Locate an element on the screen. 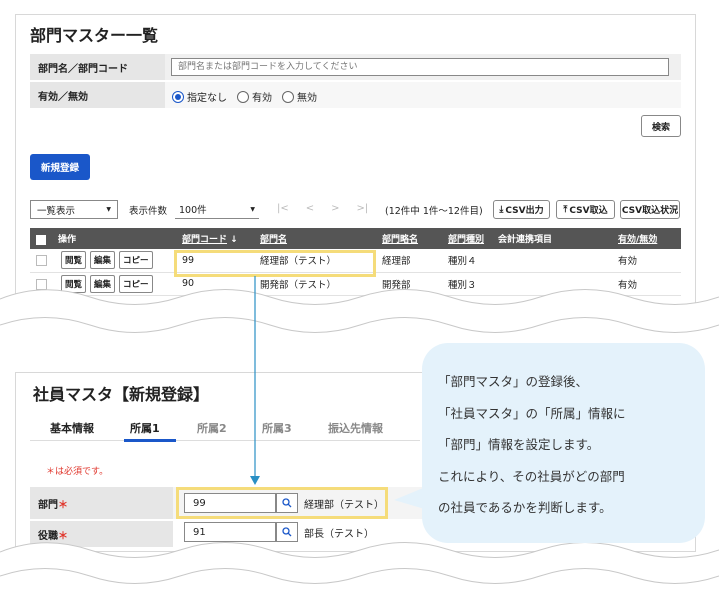  view-button: 閲覧 is located at coordinates (74, 260).